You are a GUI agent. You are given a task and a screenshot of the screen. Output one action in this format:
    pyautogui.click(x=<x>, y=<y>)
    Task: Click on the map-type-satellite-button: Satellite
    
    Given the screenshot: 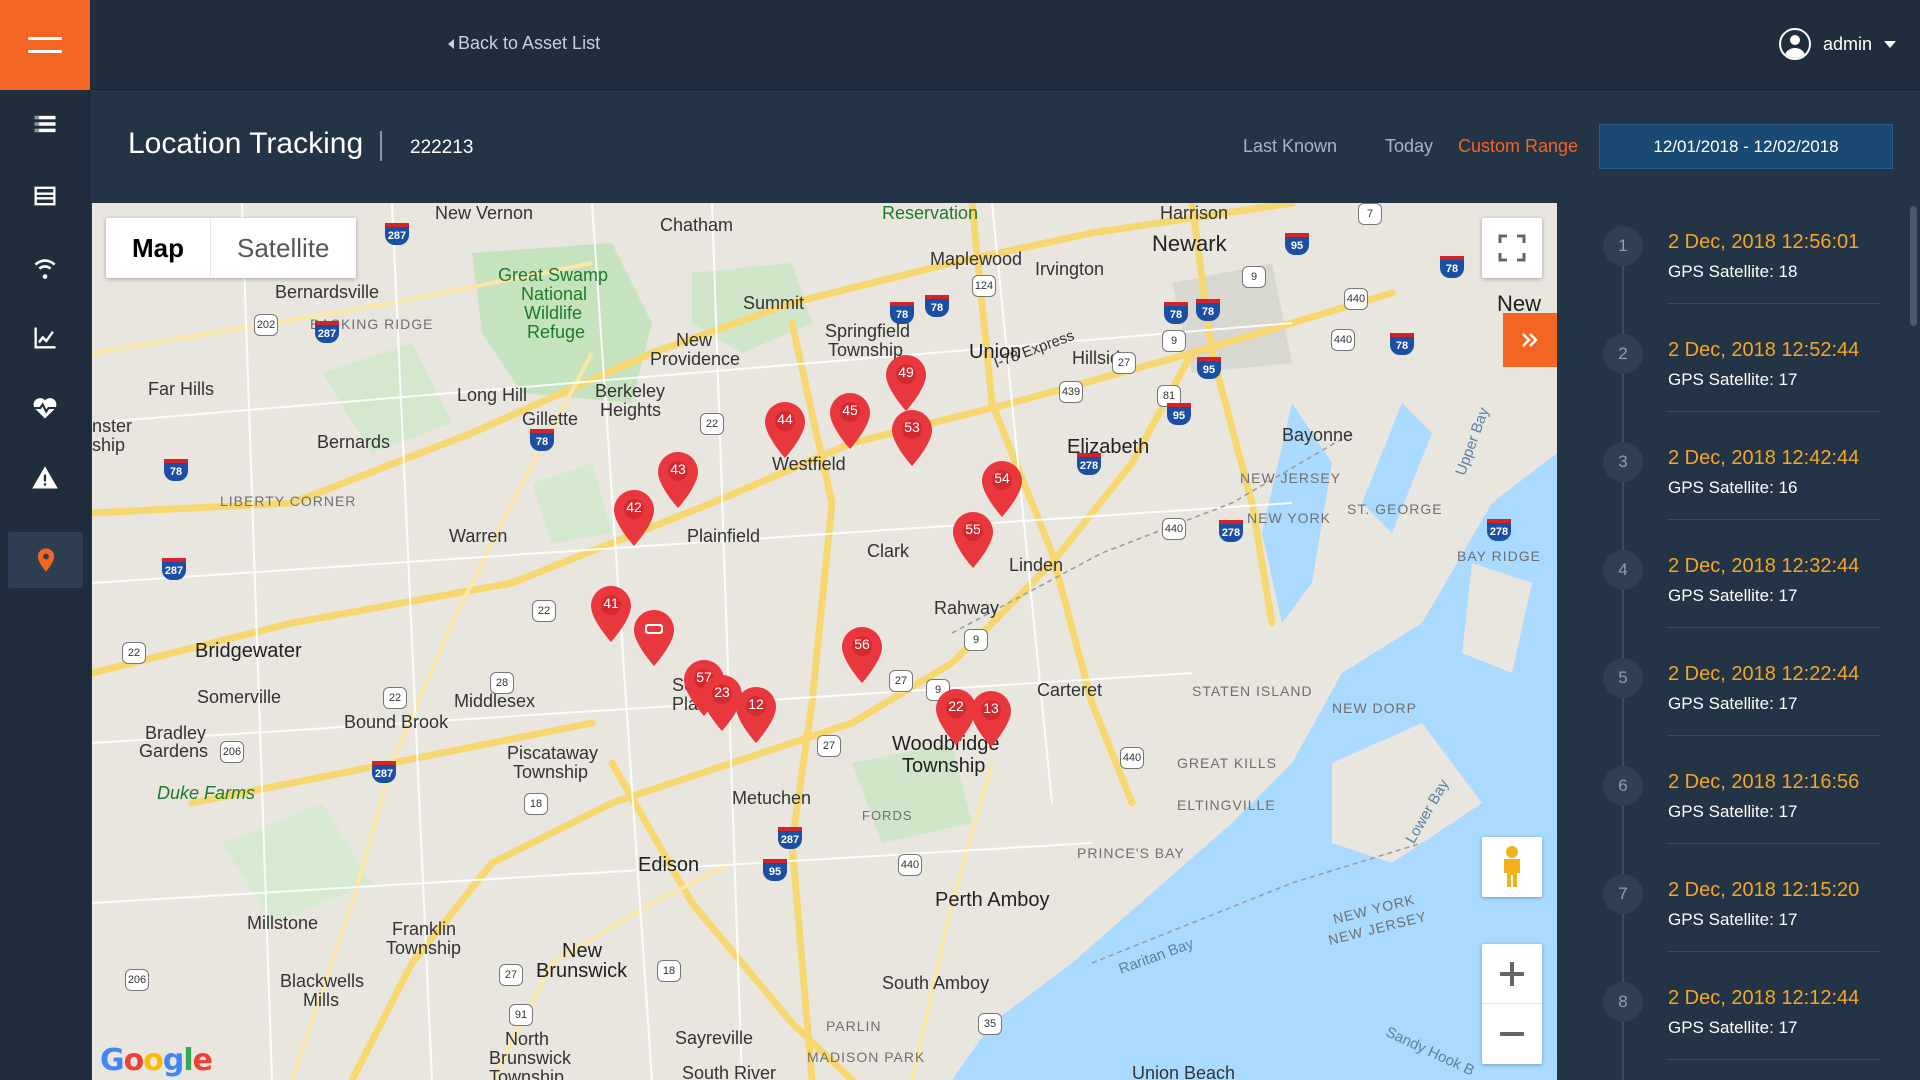 What is the action you would take?
    pyautogui.click(x=283, y=248)
    